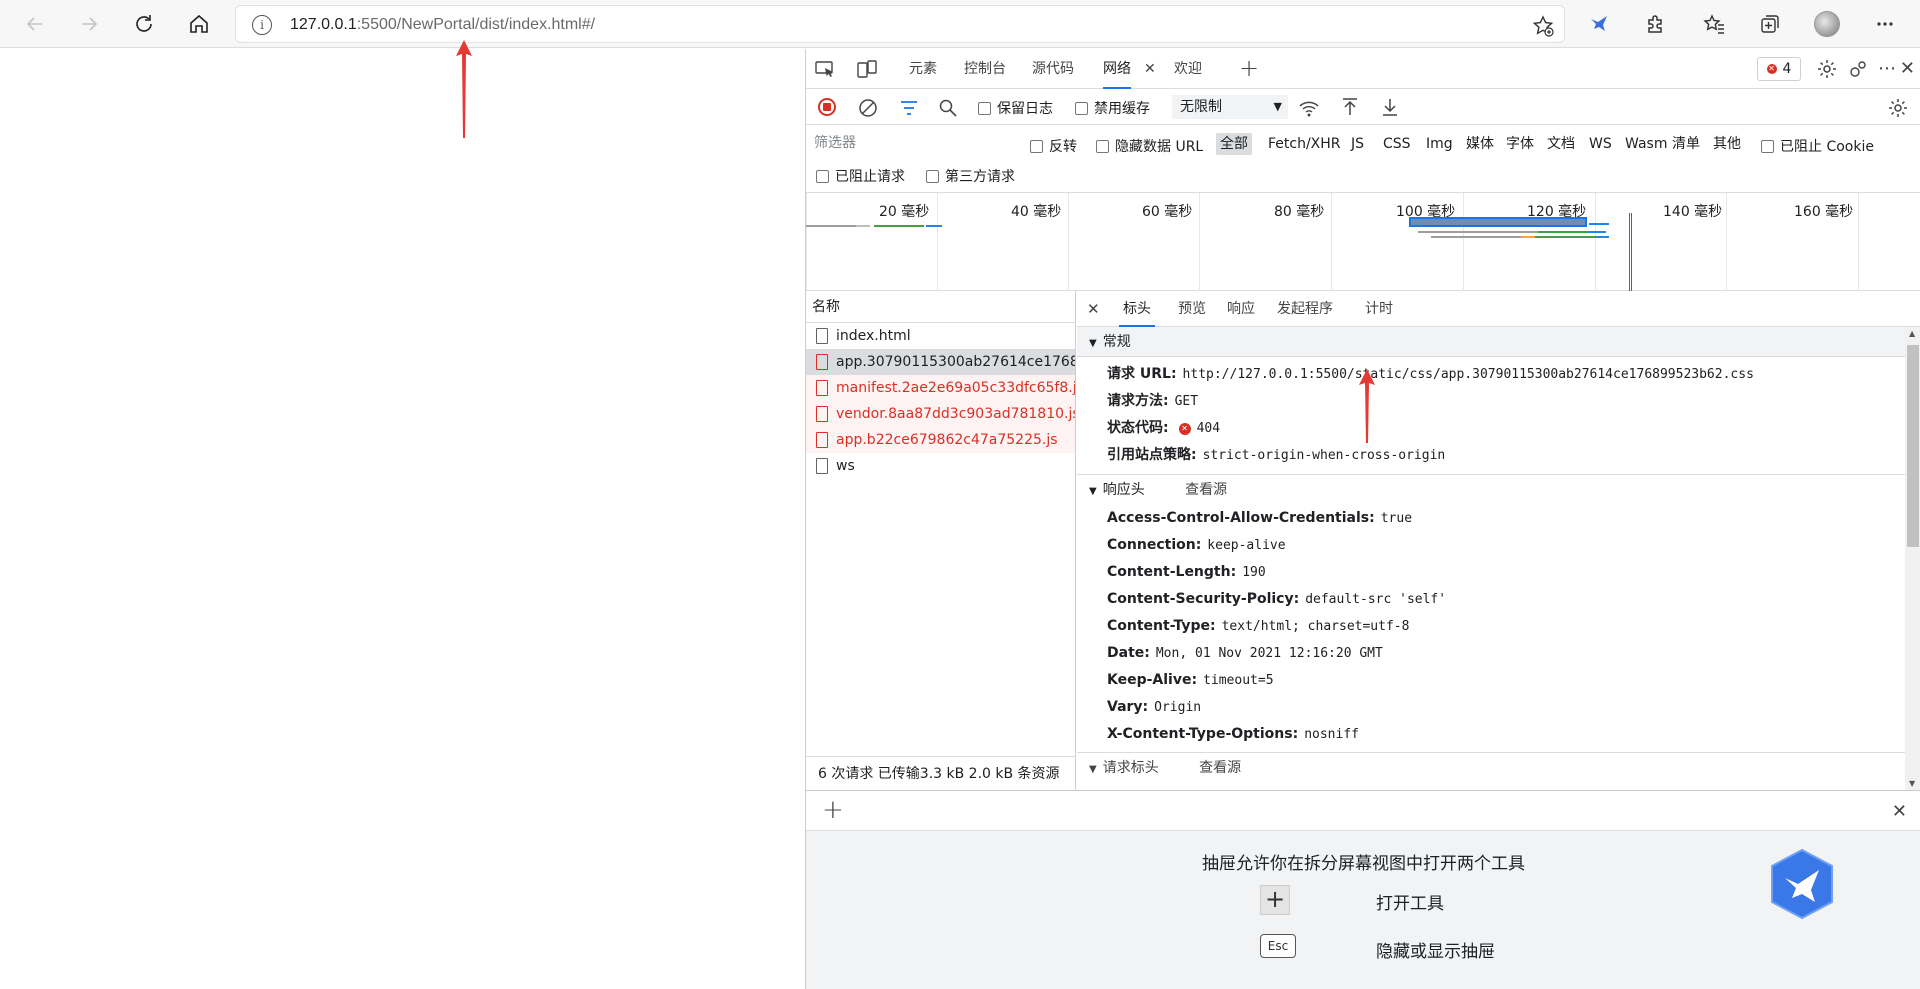 This screenshot has height=989, width=1920. I want to click on filter-type-all: 全部, so click(1234, 144).